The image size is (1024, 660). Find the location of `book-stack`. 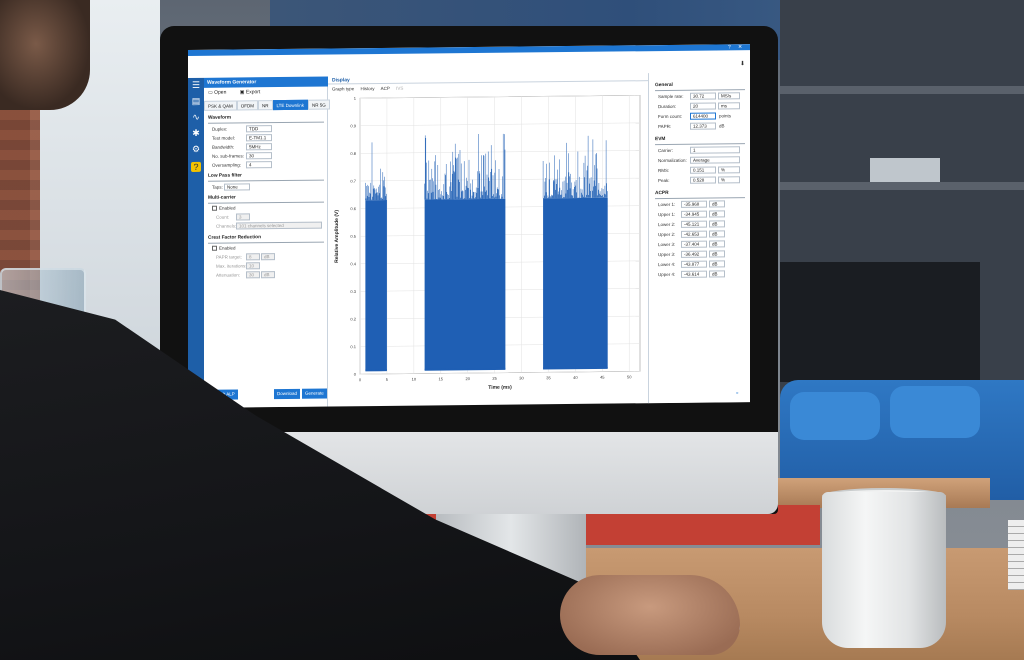

book-stack is located at coordinates (1016, 555).